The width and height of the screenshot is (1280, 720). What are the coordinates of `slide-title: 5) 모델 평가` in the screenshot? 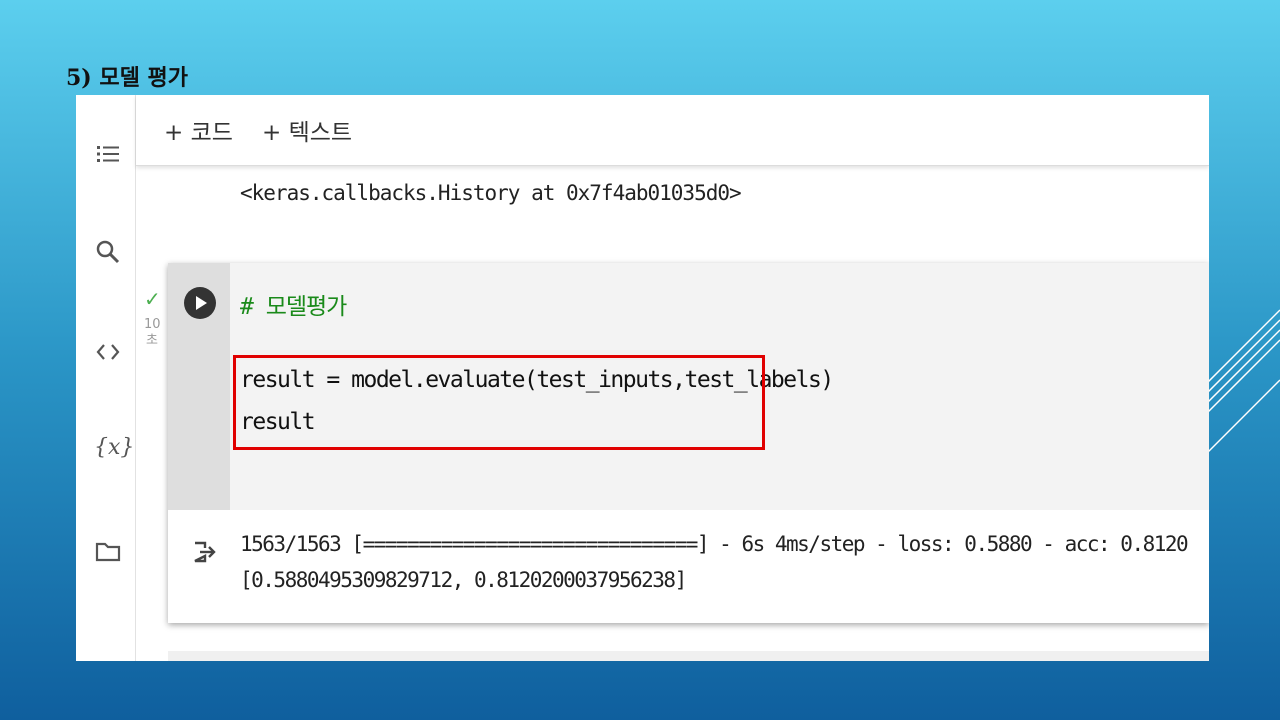 It's located at (127, 78).